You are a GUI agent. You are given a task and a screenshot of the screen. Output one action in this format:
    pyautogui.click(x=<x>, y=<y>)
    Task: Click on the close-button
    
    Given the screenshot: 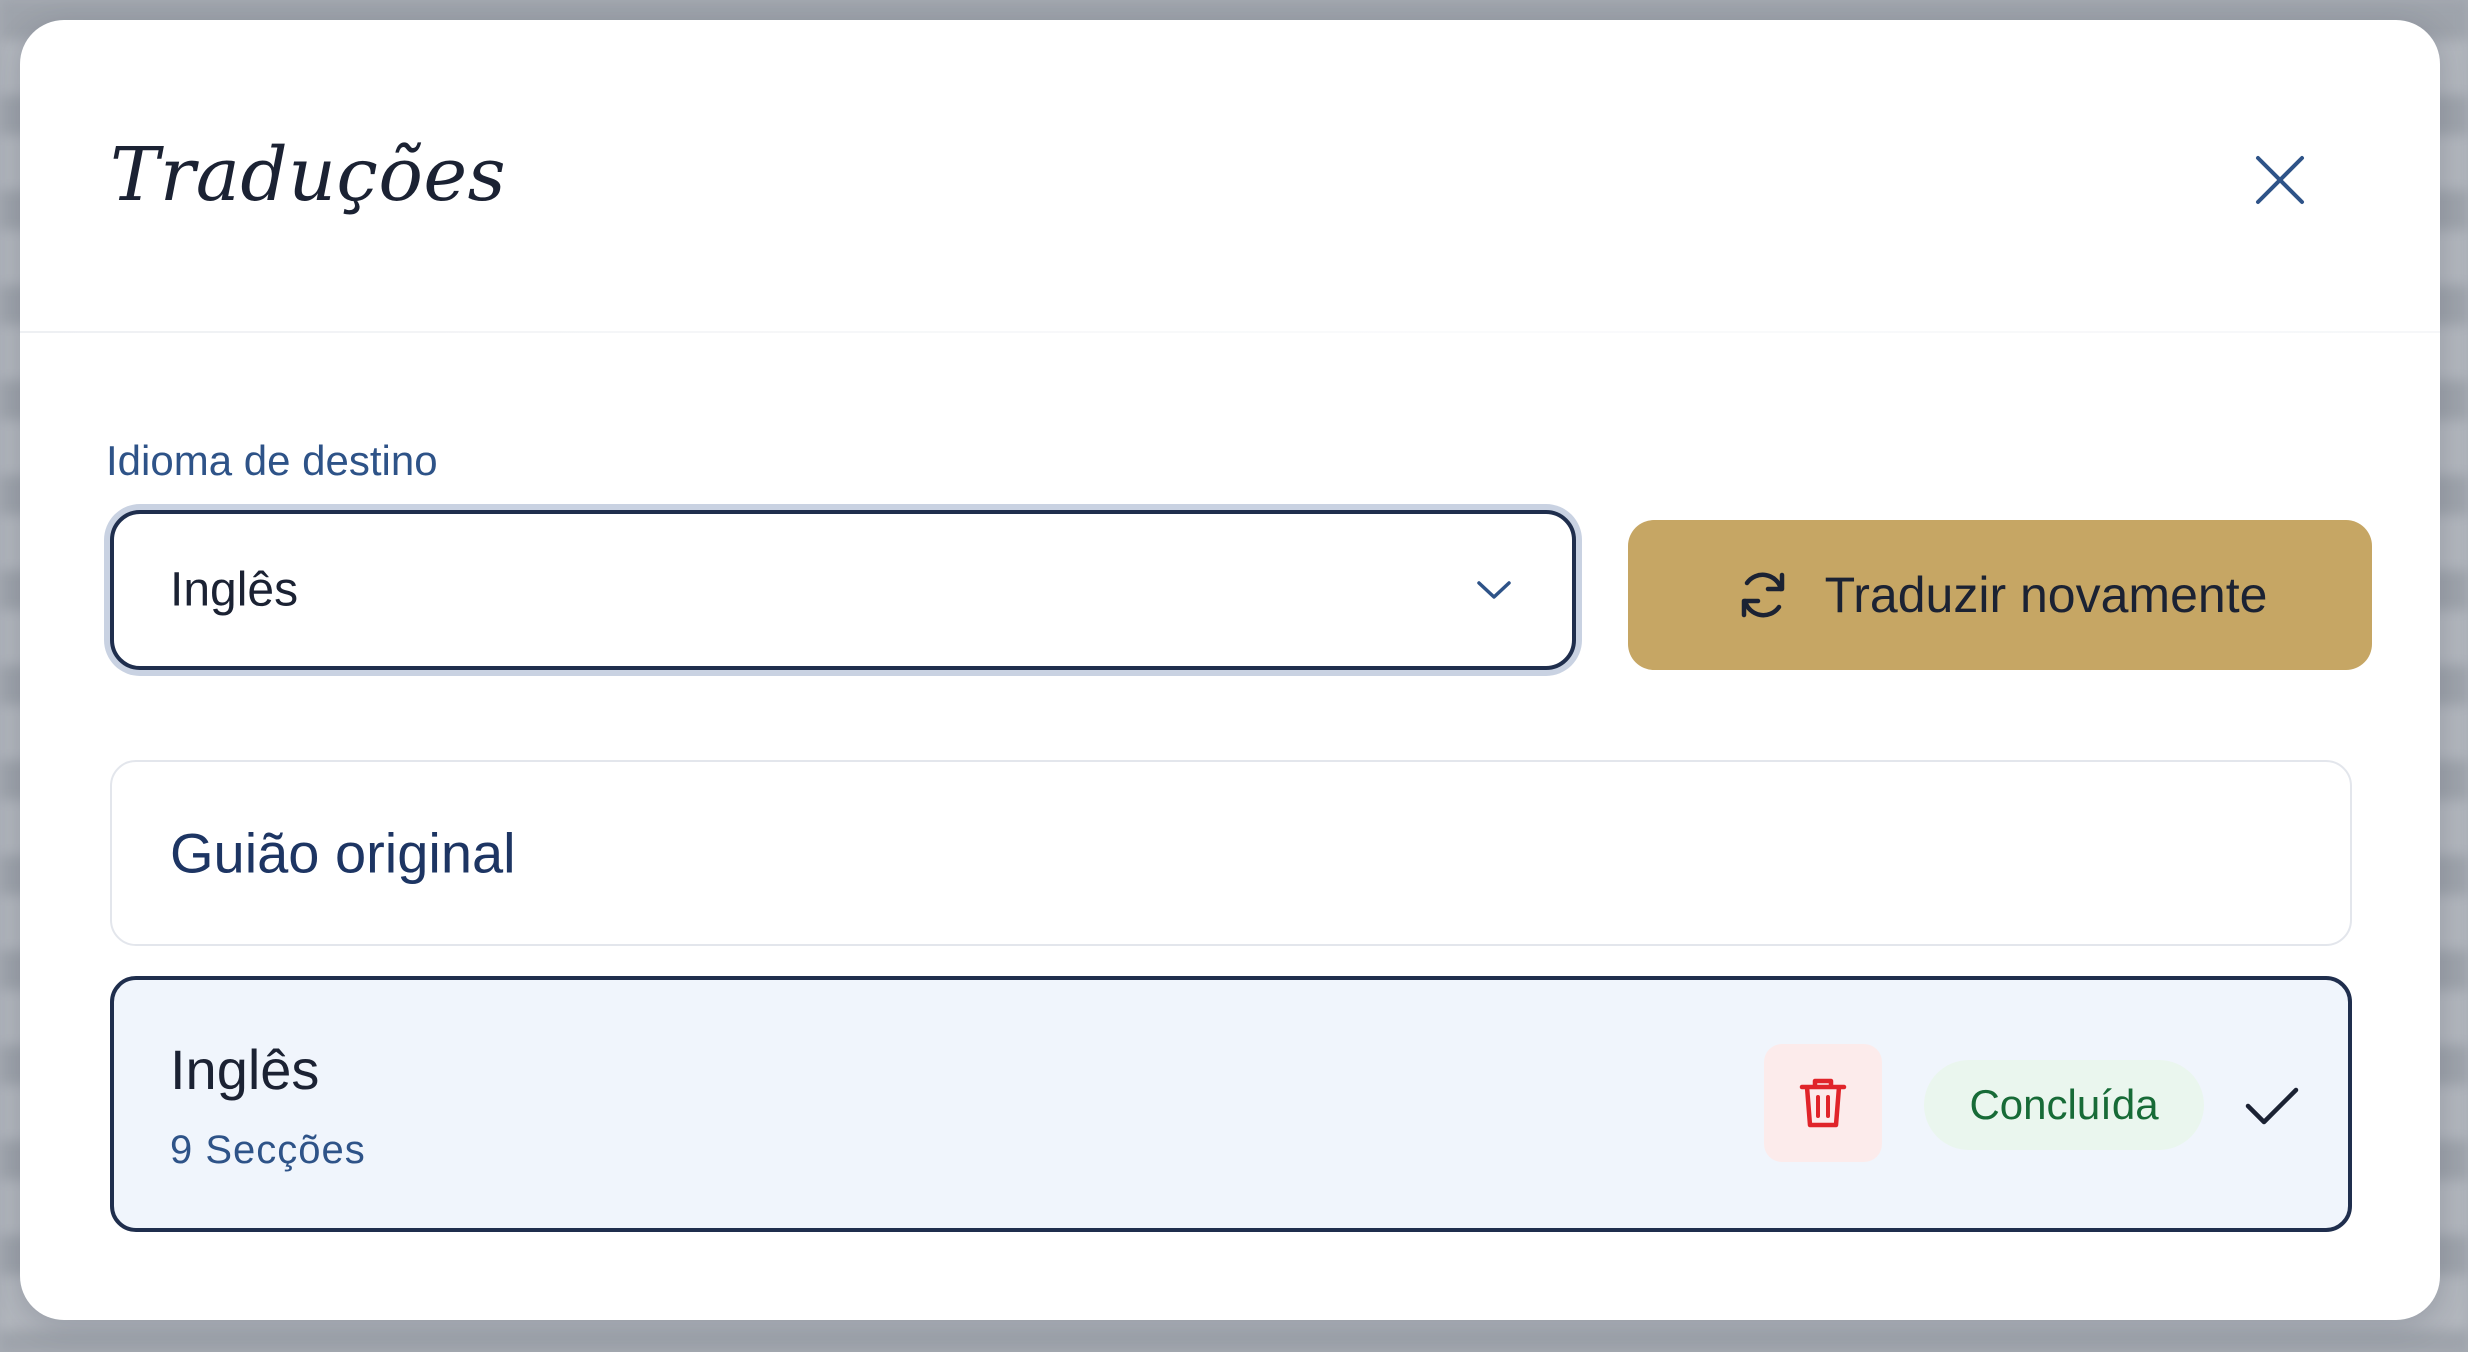 What is the action you would take?
    pyautogui.click(x=2280, y=180)
    